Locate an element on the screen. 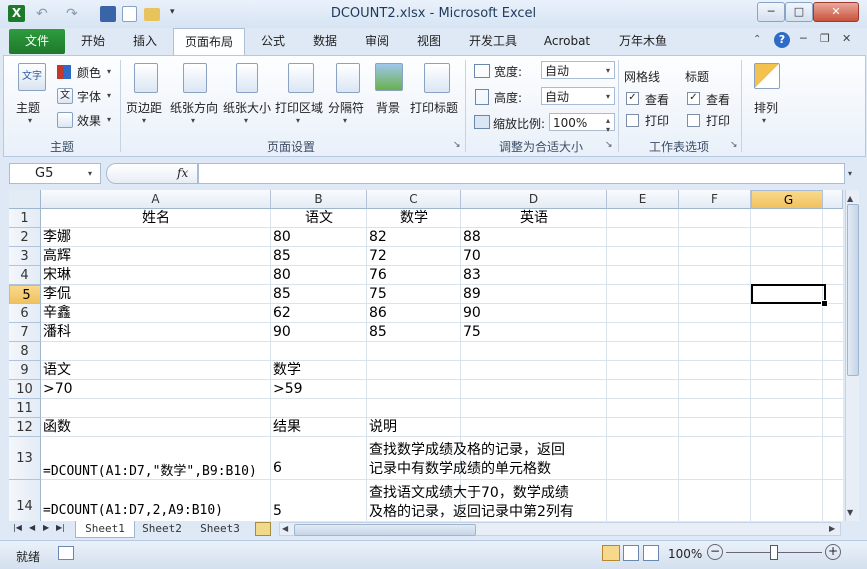 This screenshot has height=569, width=867. tab-acrobat: Acrobat is located at coordinates (567, 41).